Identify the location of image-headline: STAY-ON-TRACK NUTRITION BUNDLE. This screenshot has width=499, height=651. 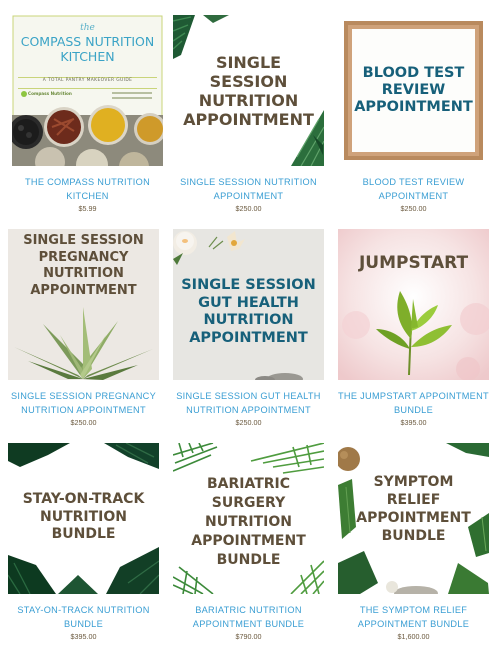
(83, 516).